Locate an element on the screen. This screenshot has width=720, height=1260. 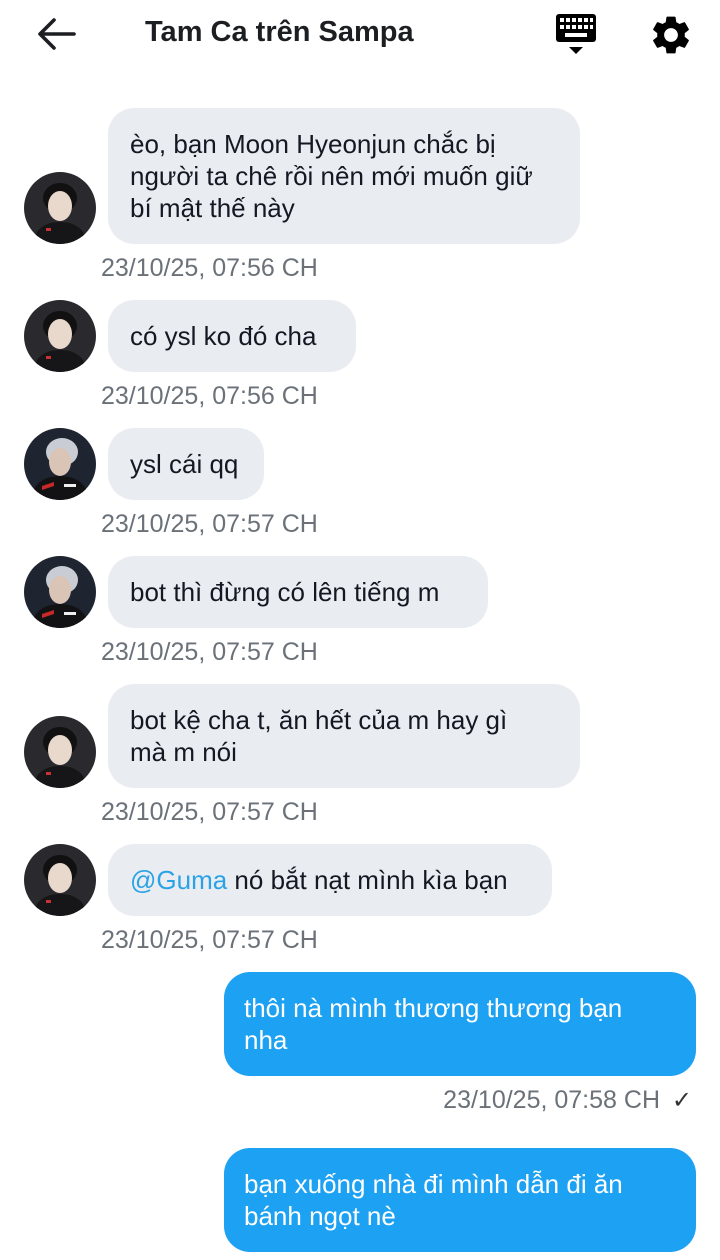
message-bubble: bot thì đừng có lên tiếng m is located at coordinates (298, 592).